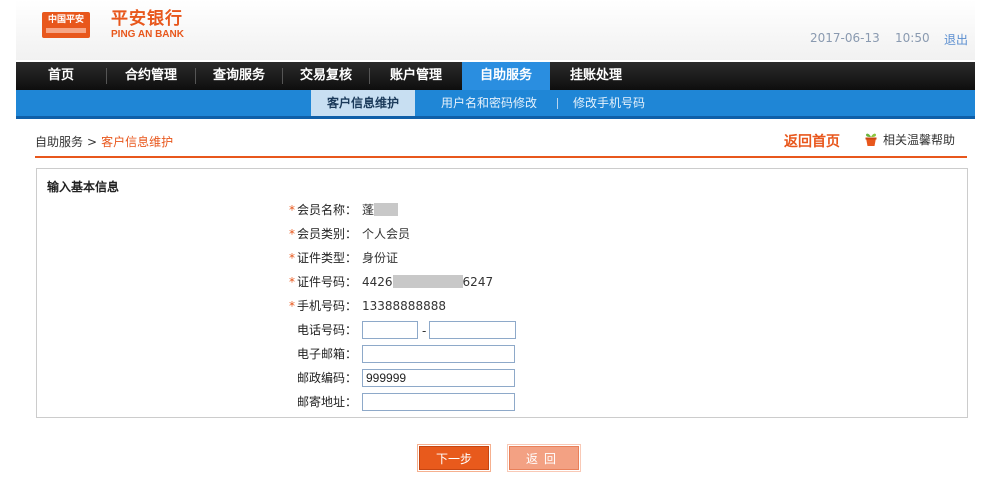  I want to click on field-row-member-type: * 会员类别：, so click(322, 234).